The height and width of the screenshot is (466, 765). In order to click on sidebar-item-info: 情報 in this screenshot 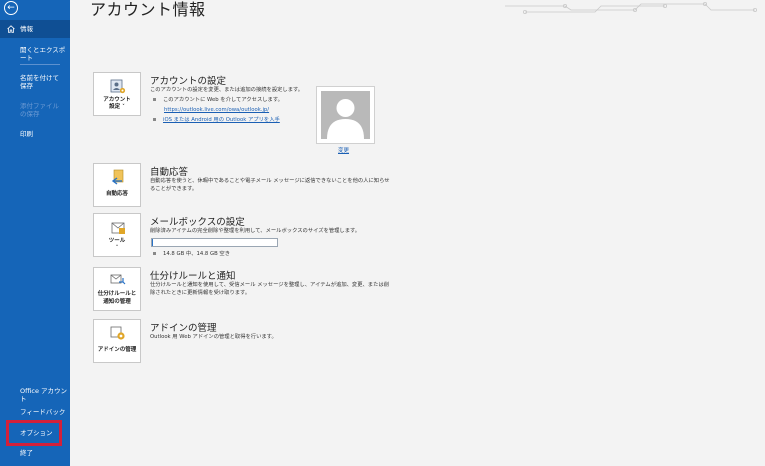, I will do `click(35, 29)`.